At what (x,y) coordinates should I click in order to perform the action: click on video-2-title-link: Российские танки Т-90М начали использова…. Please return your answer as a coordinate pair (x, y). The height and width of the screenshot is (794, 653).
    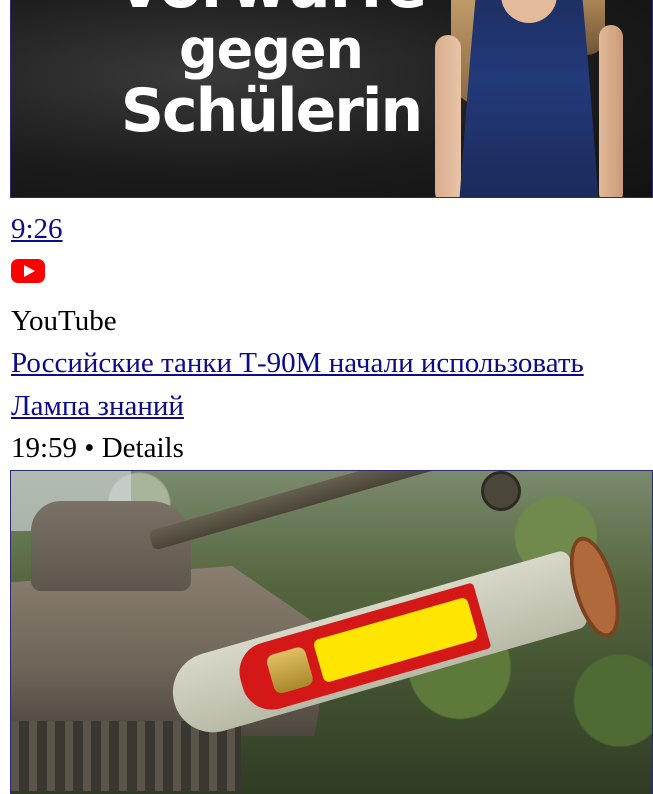
    Looking at the image, I should click on (297, 363).